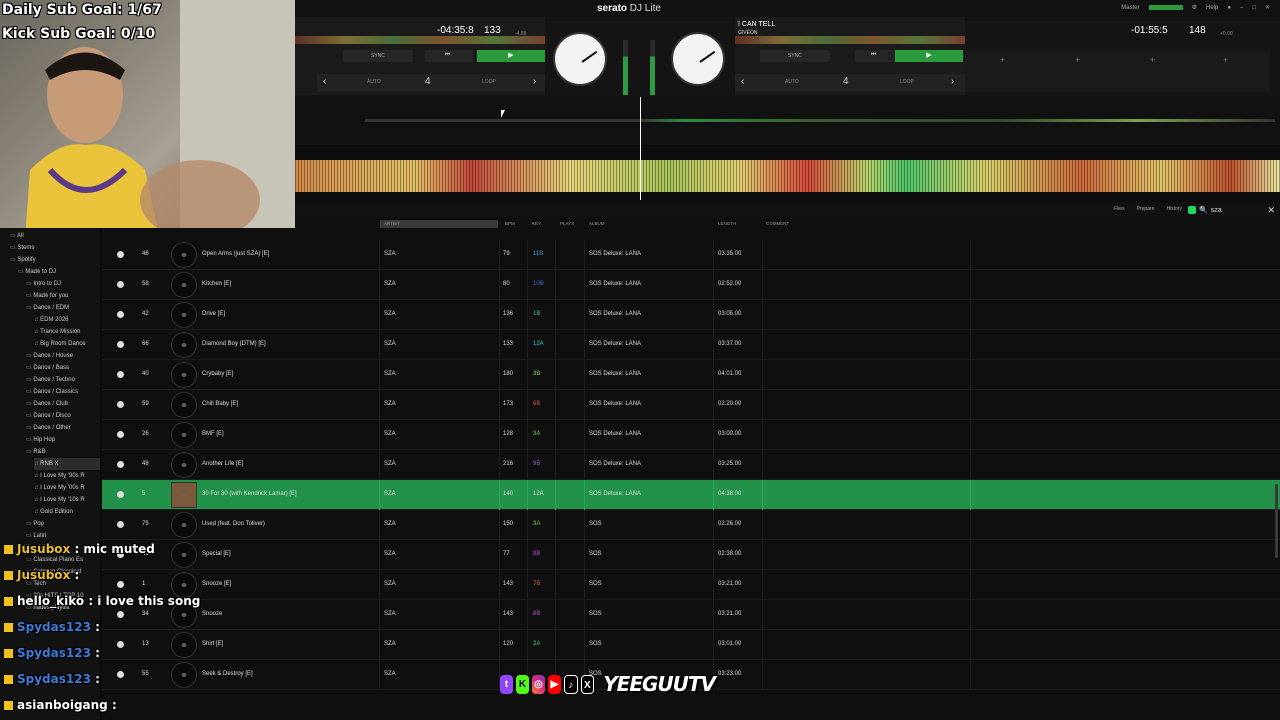 The width and height of the screenshot is (1280, 720). What do you see at coordinates (67, 344) in the screenshot?
I see `sidebar-item: ♫ Big Room Dance` at bounding box center [67, 344].